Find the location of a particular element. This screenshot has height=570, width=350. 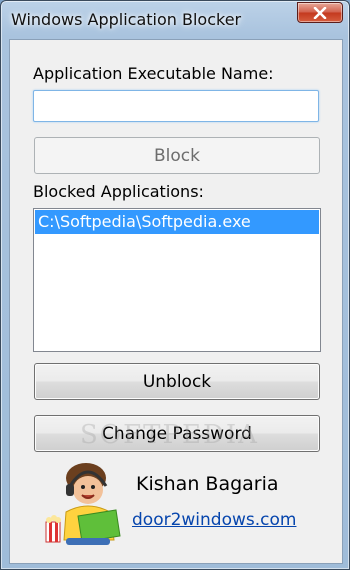

window-title: Windows Application Blocker is located at coordinates (126, 19).